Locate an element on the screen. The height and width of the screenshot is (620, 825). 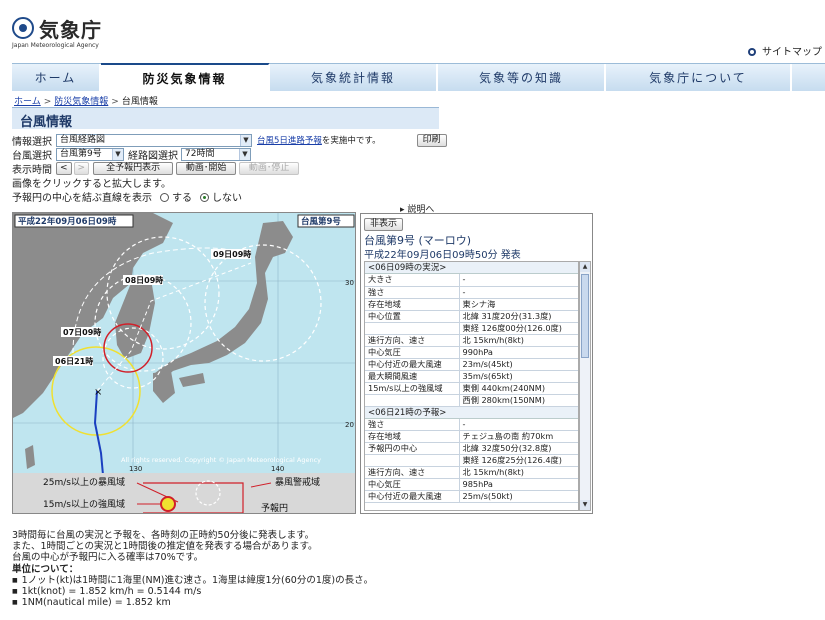
time-row: 表示時間 < > 全予報円表示 動画･開始 動画･停止 is located at coordinates (156, 168).